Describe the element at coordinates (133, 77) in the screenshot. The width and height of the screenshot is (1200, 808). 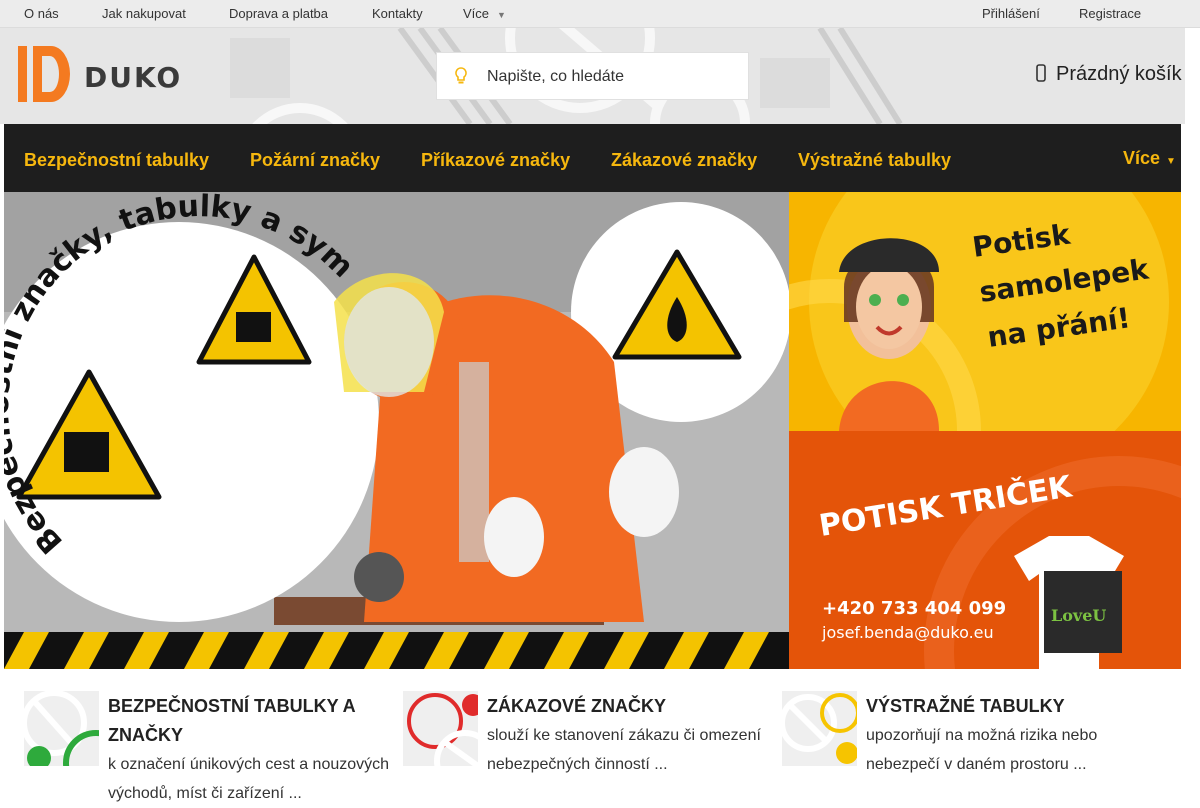
I see `logo-text: DUKO` at that location.